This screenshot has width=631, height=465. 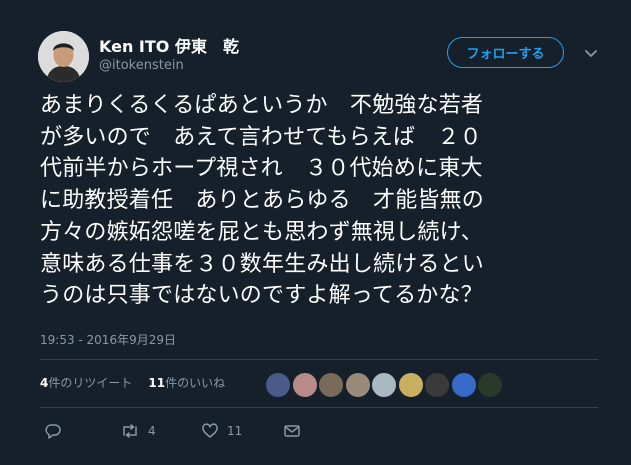 I want to click on avatar-photo, so click(x=63, y=56).